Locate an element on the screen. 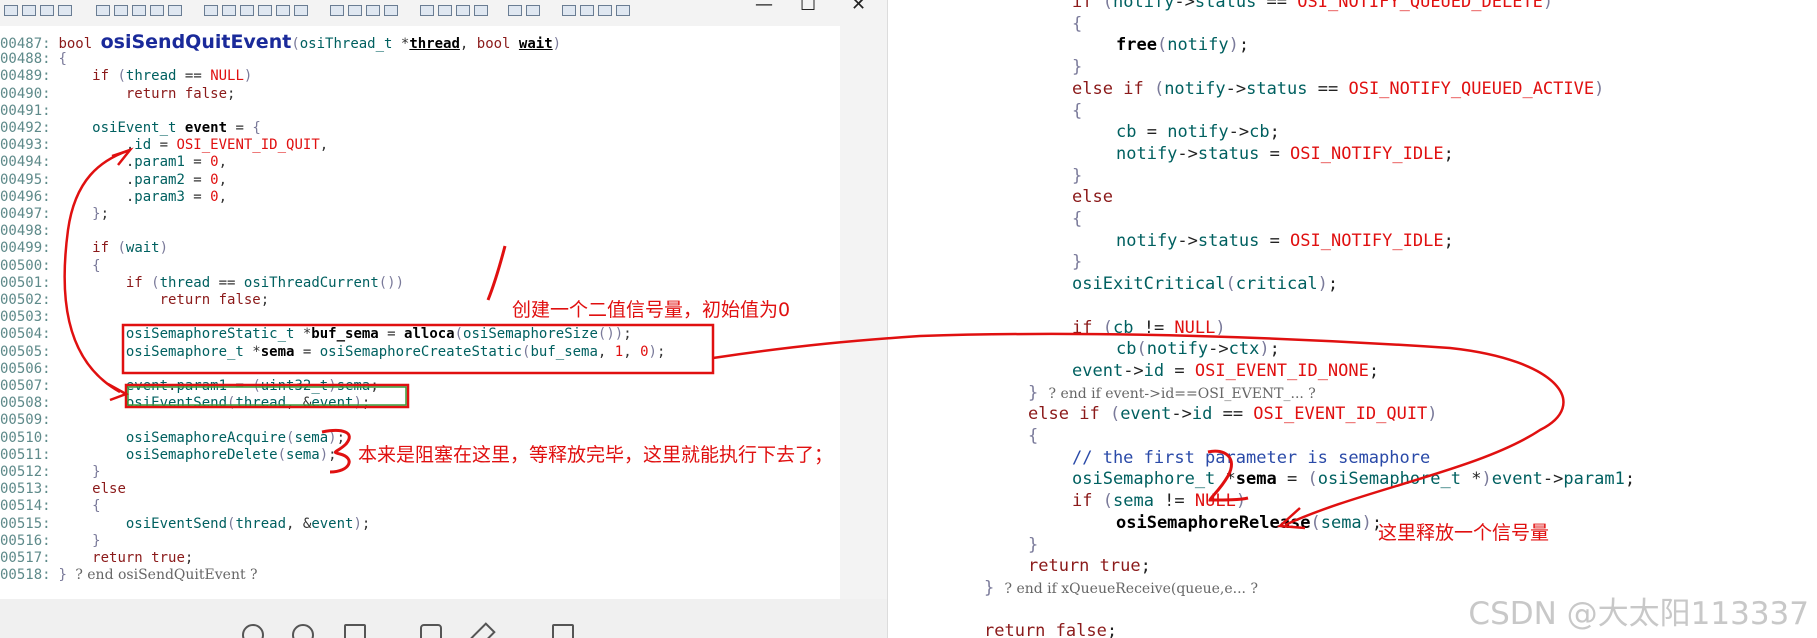 The image size is (1817, 638). code-line: 00517: return true; is located at coordinates (96, 558).